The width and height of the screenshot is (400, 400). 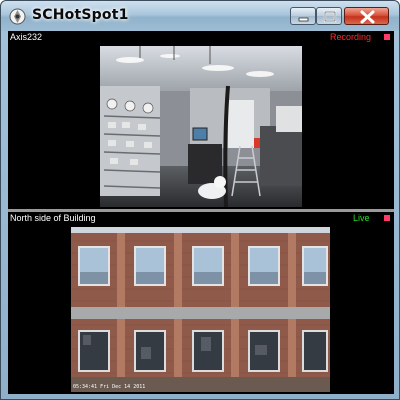 I want to click on maximize-button, so click(x=329, y=16).